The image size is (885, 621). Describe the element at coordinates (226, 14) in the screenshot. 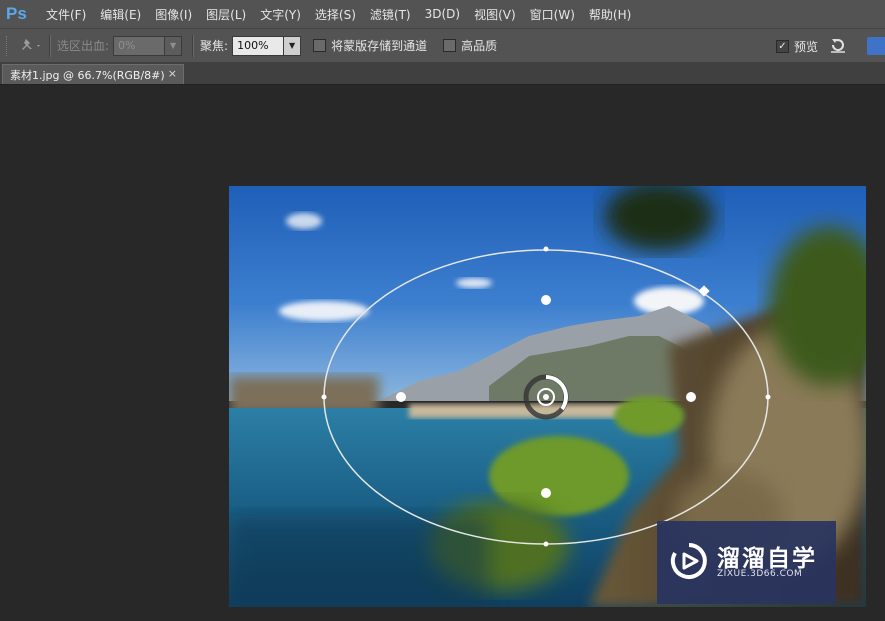

I see `menu-layer: 图层(L)` at that location.